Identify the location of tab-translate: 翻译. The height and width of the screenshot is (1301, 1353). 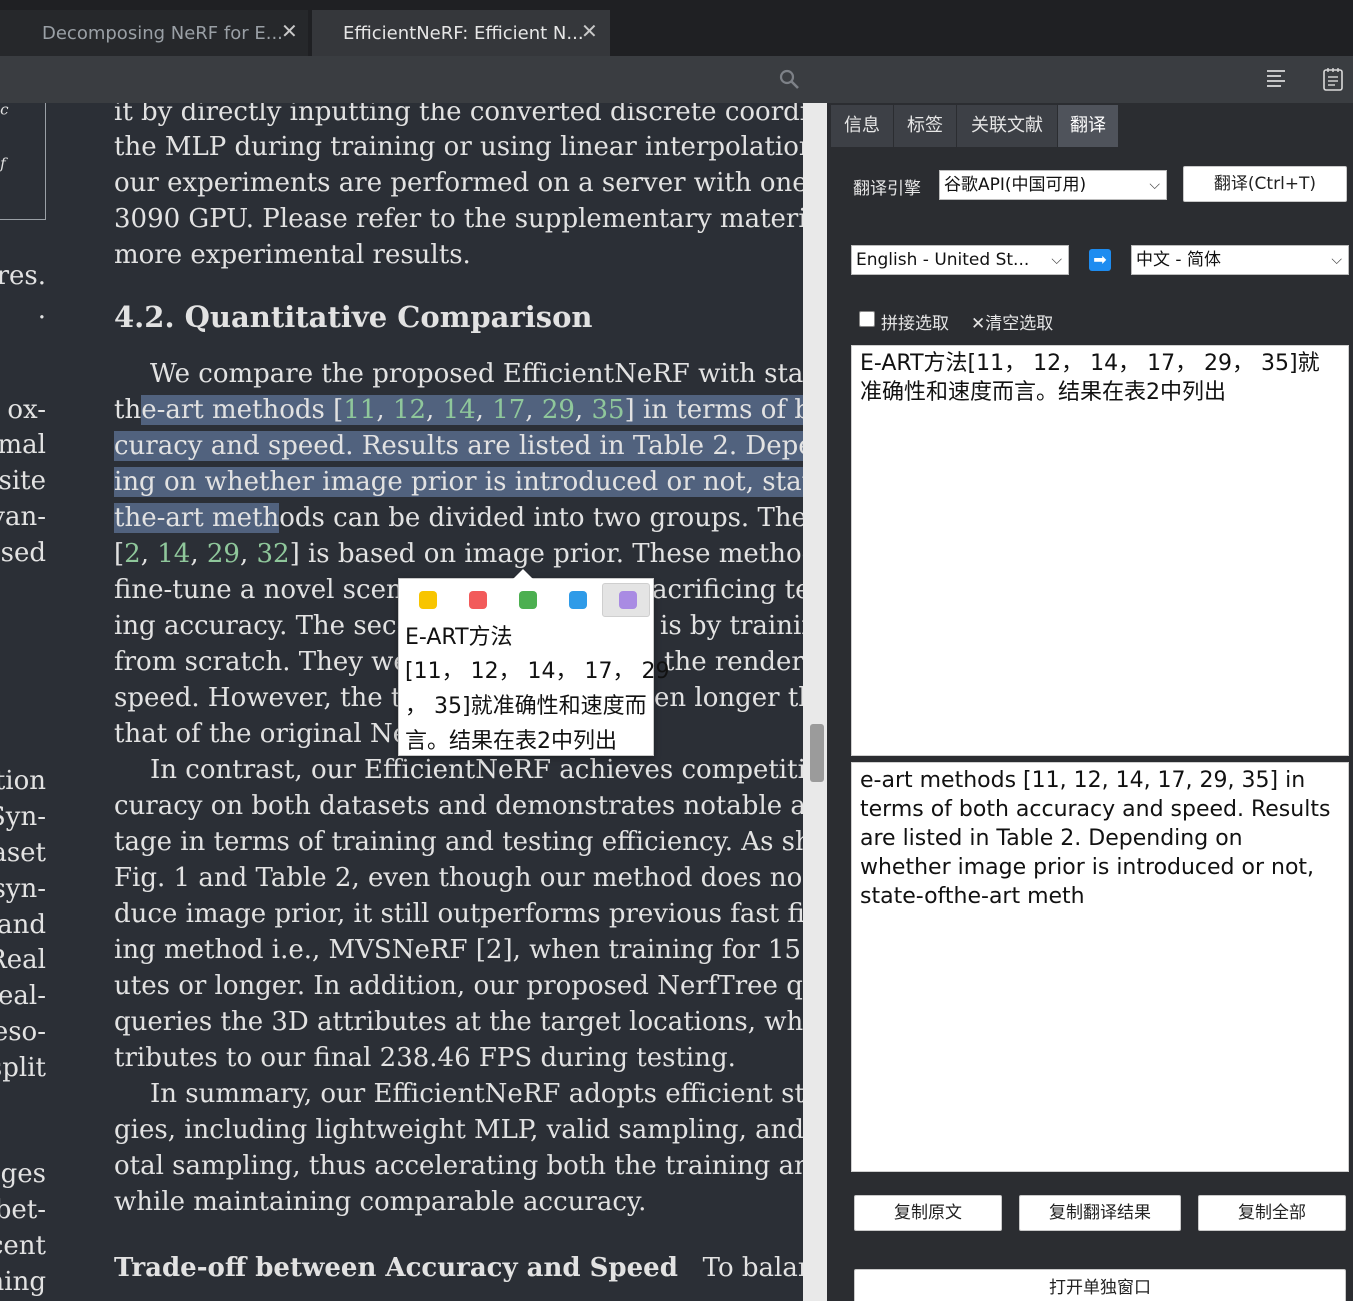
(1088, 126).